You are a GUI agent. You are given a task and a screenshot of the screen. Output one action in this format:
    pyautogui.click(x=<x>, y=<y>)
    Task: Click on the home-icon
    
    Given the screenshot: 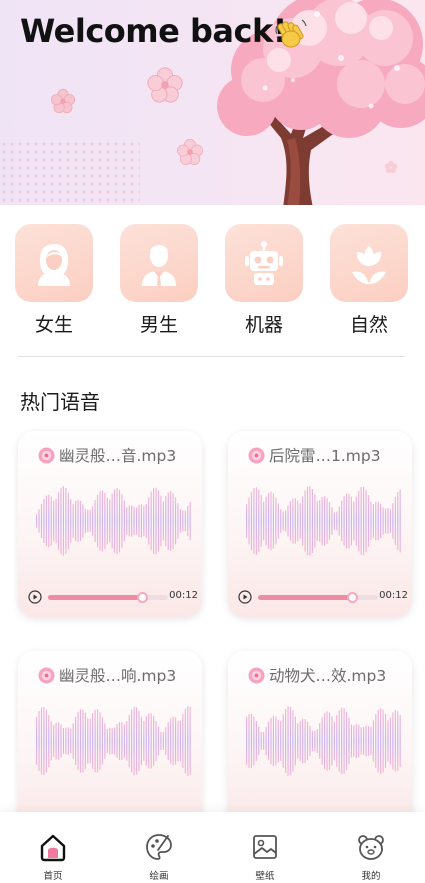 What is the action you would take?
    pyautogui.click(x=53, y=848)
    